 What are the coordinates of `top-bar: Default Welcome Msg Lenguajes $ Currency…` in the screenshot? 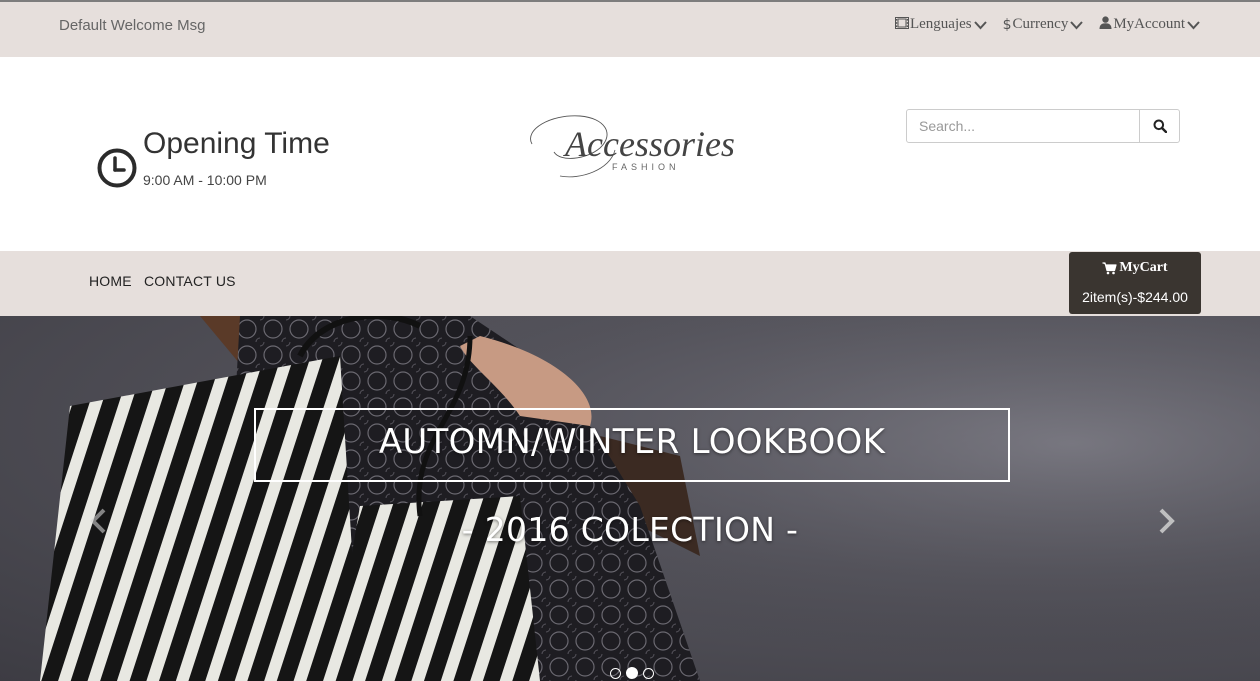 It's located at (630, 28).